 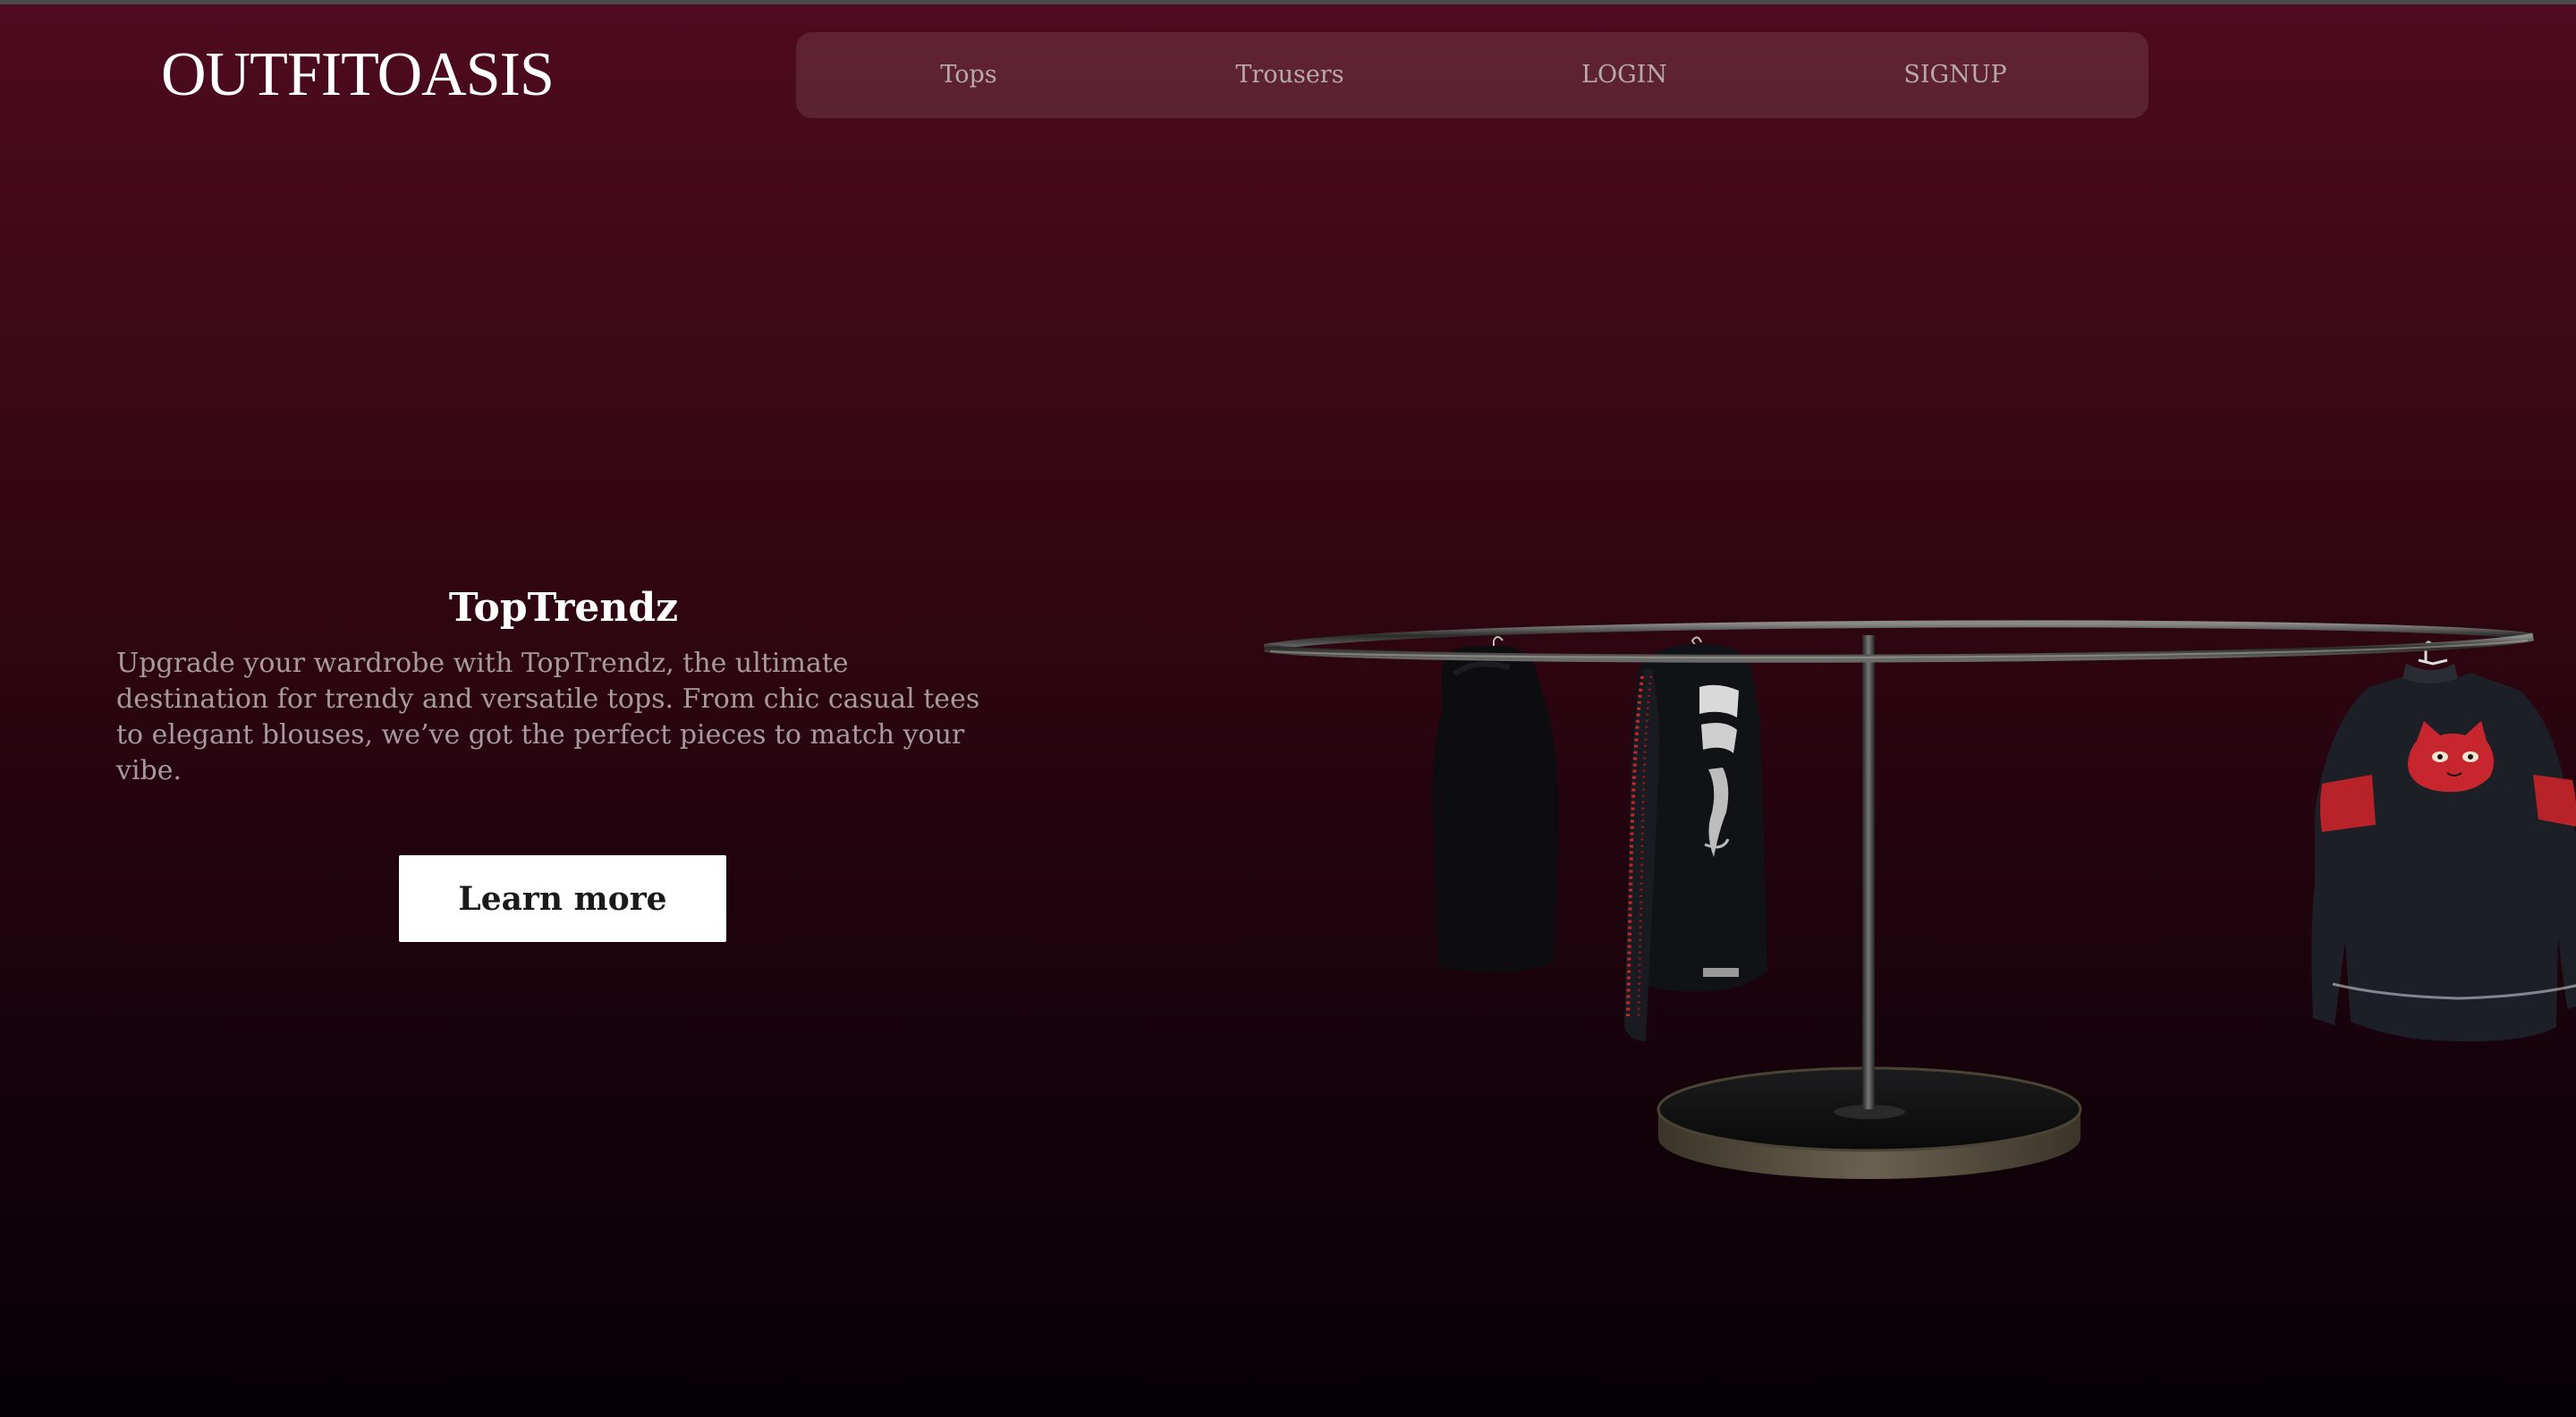 I want to click on main-nav: Tops Trousers LOGIN SIGNUP, so click(x=1472, y=75).